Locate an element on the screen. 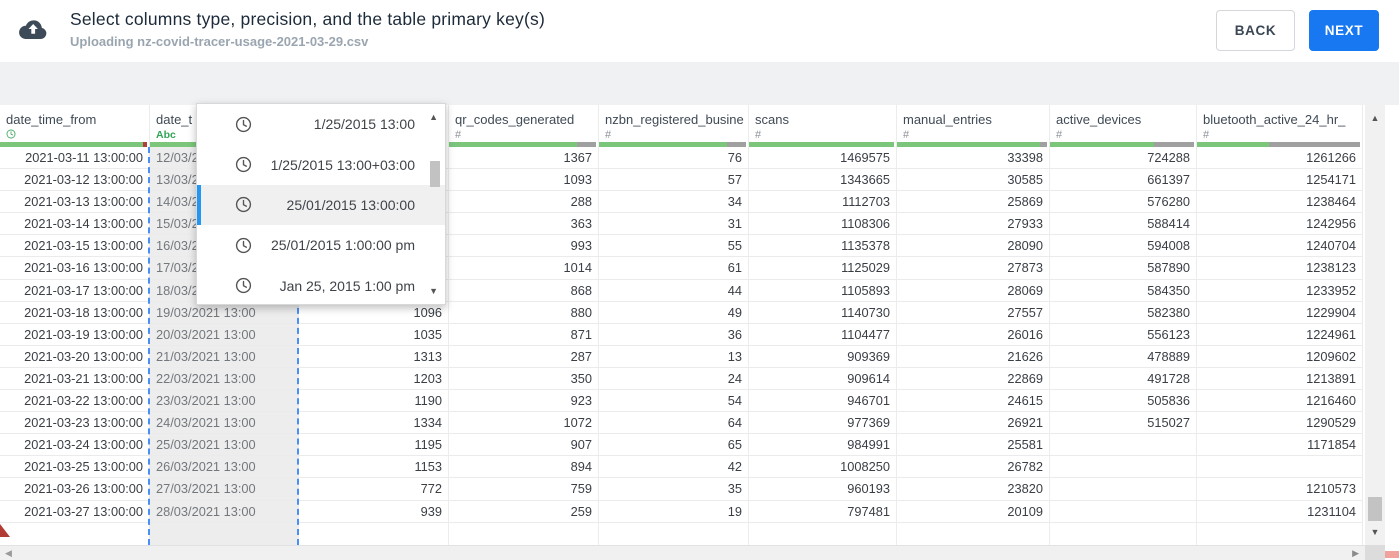 Image resolution: width=1399 pixels, height=560 pixels. table-cell: 22/03/2021 13:00 is located at coordinates (224, 379).